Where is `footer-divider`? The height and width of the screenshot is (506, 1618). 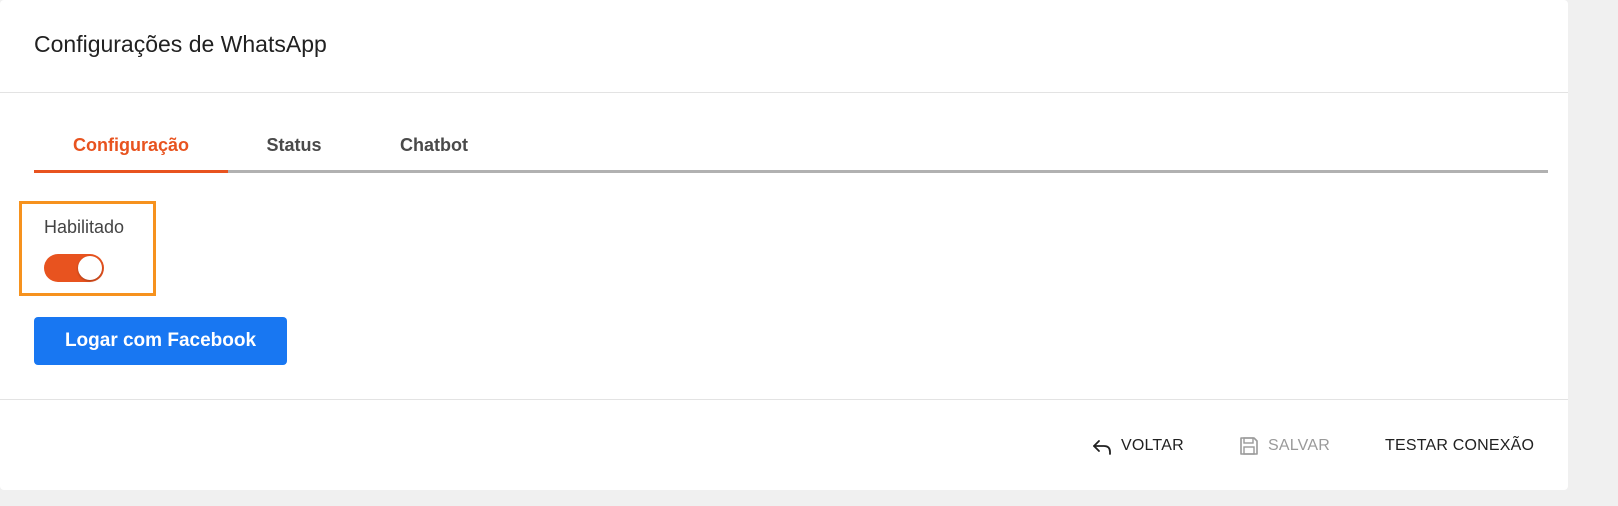
footer-divider is located at coordinates (784, 399).